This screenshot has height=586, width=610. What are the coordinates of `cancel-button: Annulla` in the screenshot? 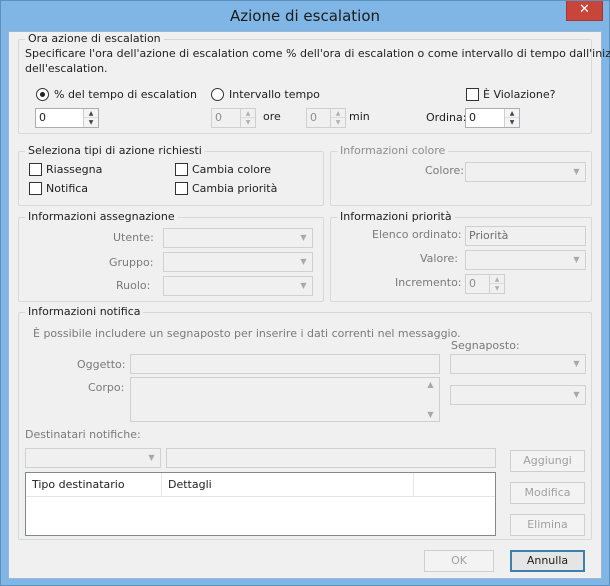 It's located at (547, 561).